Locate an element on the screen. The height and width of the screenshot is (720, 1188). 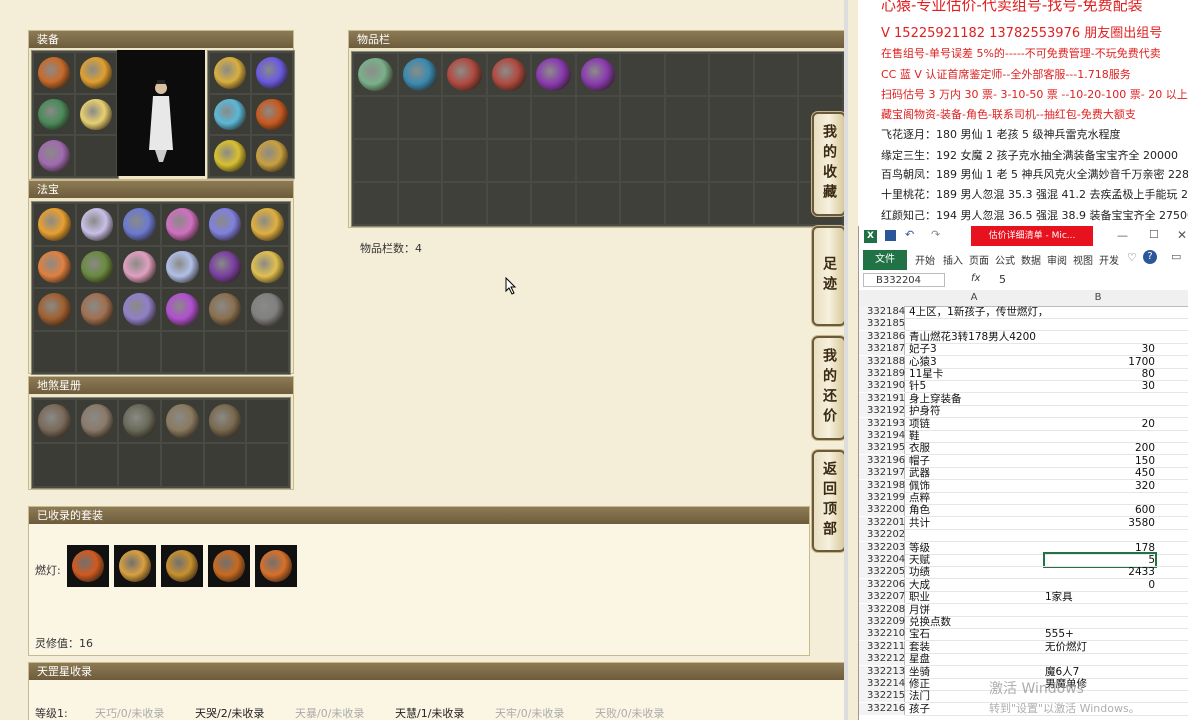
maximize-icon: ☐ is located at coordinates (1154, 234).